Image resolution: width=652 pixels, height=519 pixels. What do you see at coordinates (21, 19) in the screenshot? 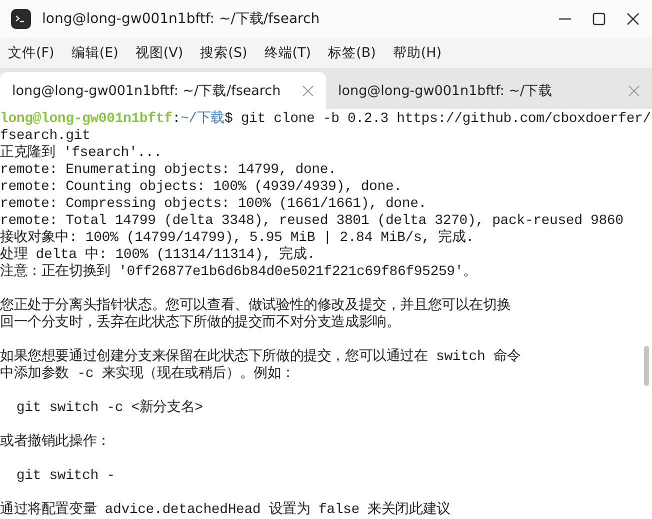
I see `terminal-icon` at bounding box center [21, 19].